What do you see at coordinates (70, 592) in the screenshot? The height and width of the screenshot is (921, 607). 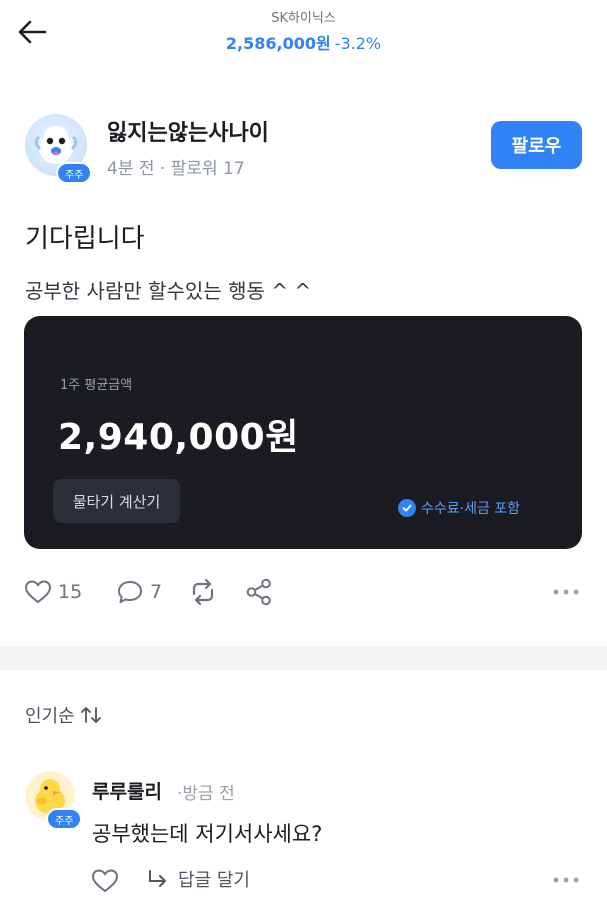 I see `like-count: 15` at bounding box center [70, 592].